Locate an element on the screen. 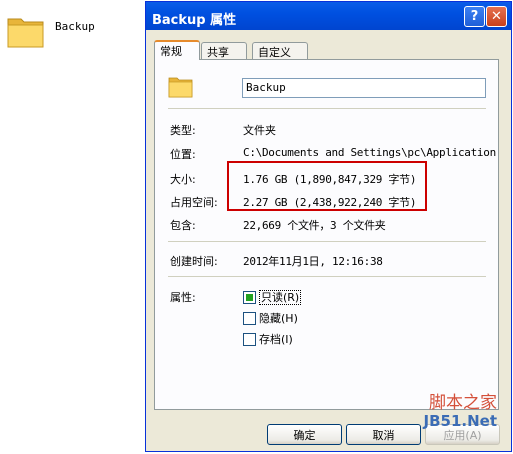  tab-general: 常规 is located at coordinates (177, 50).